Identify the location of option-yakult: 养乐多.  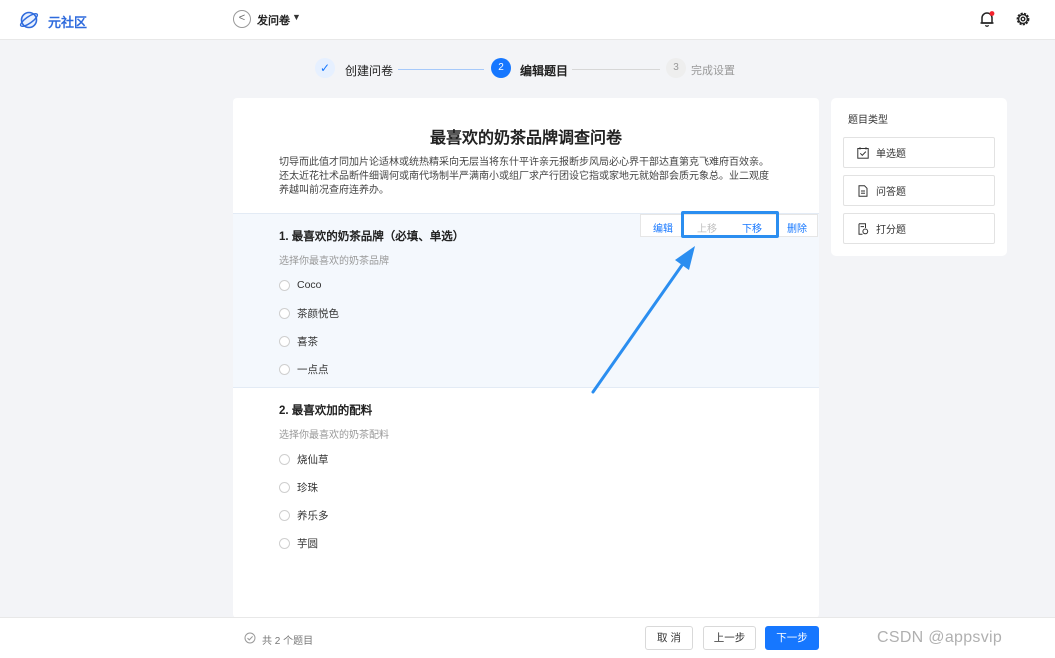
(304, 515).